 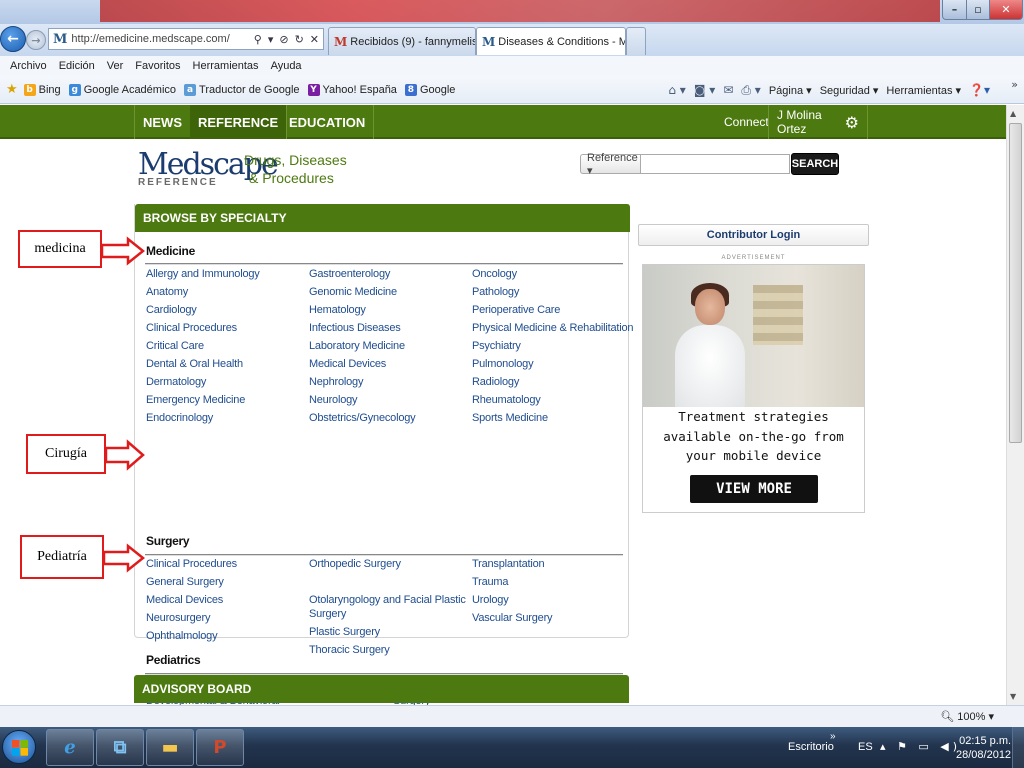 I want to click on new-tab-button, so click(x=636, y=41).